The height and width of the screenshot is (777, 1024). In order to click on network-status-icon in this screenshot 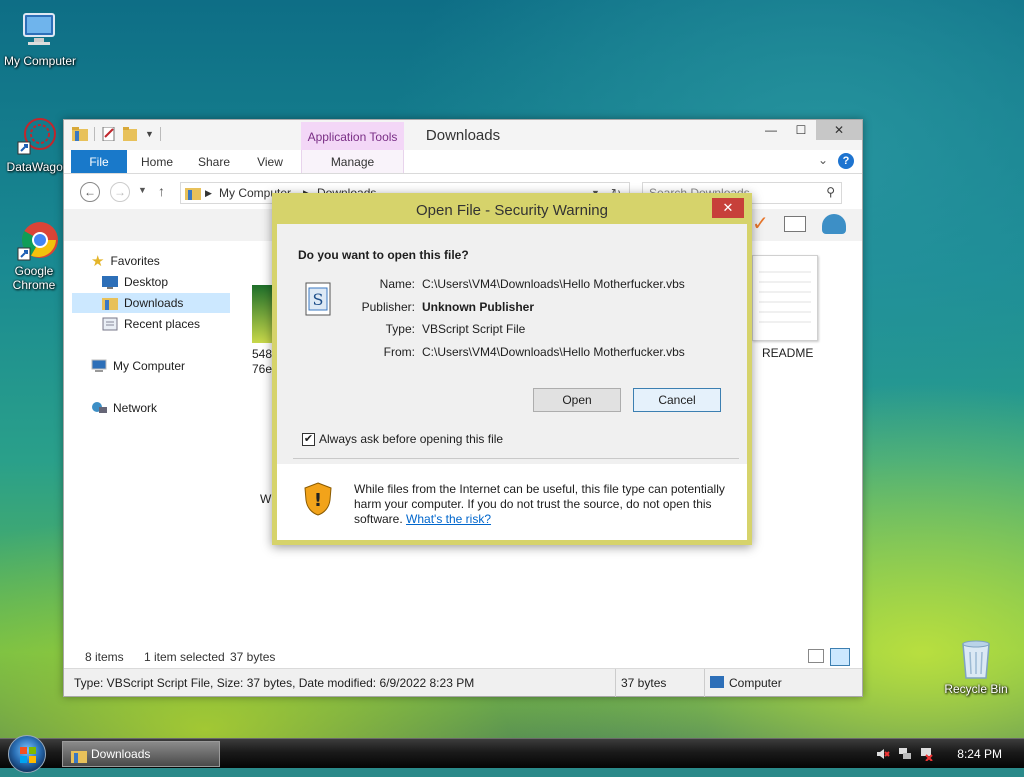, I will do `click(905, 754)`.